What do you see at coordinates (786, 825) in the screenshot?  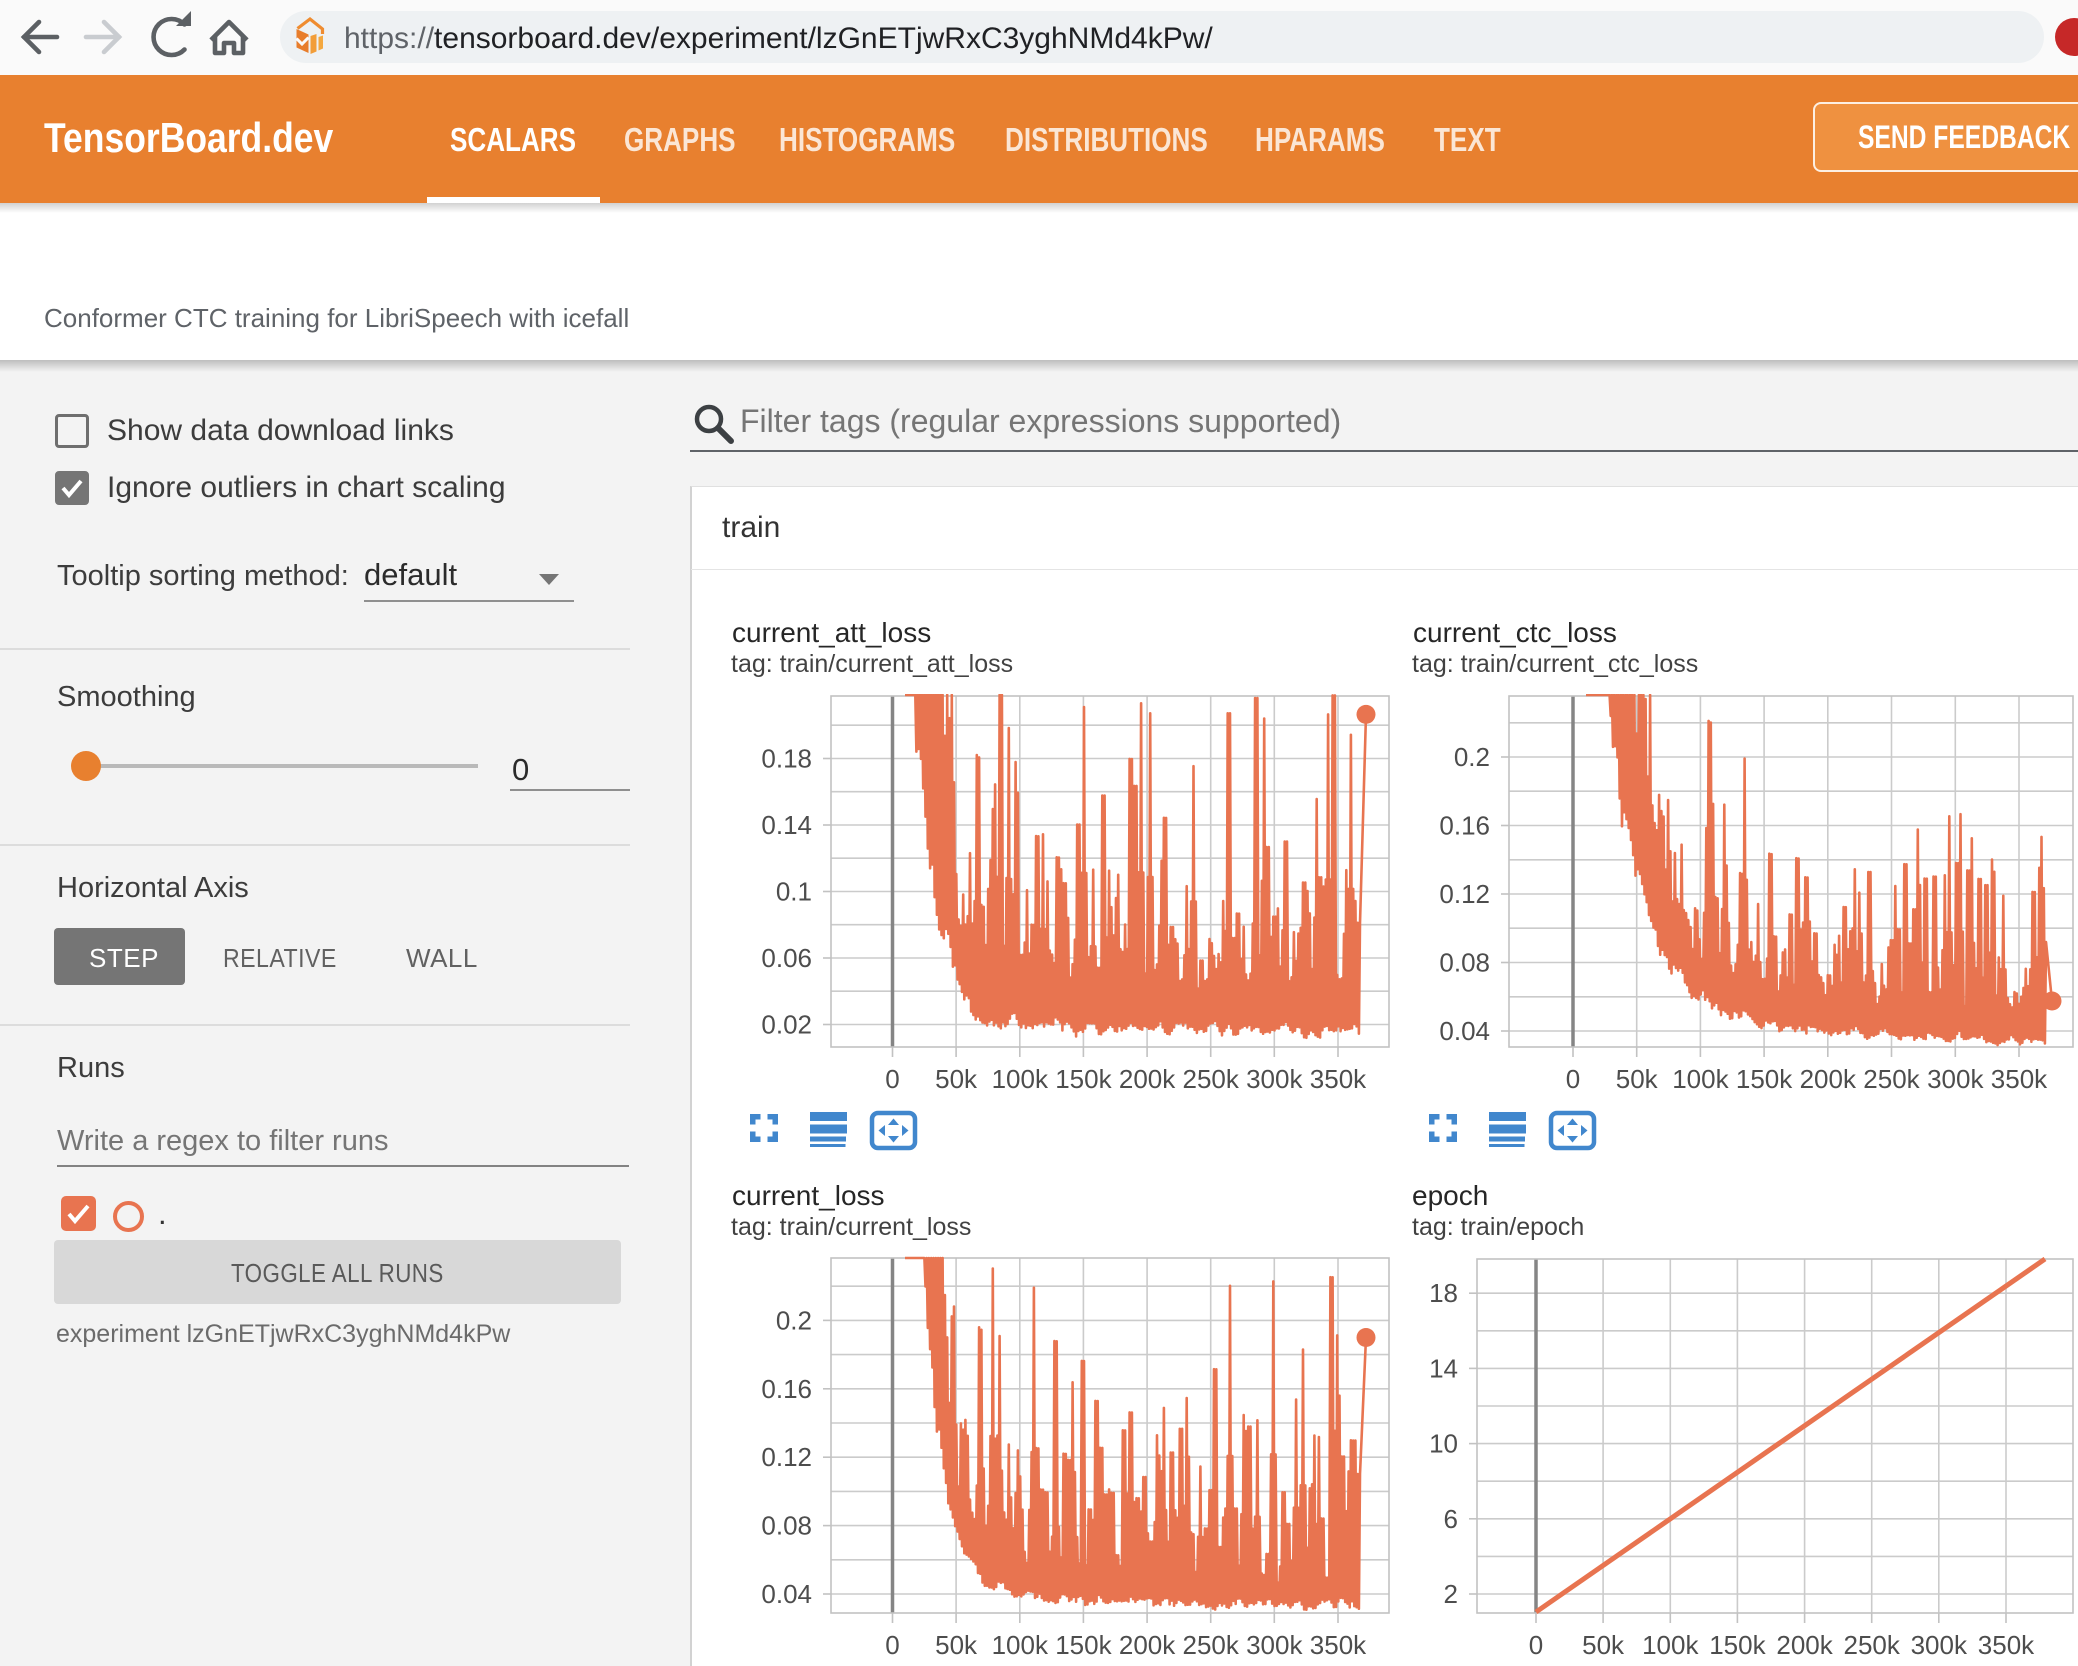 I see `svg-text: 0.14` at bounding box center [786, 825].